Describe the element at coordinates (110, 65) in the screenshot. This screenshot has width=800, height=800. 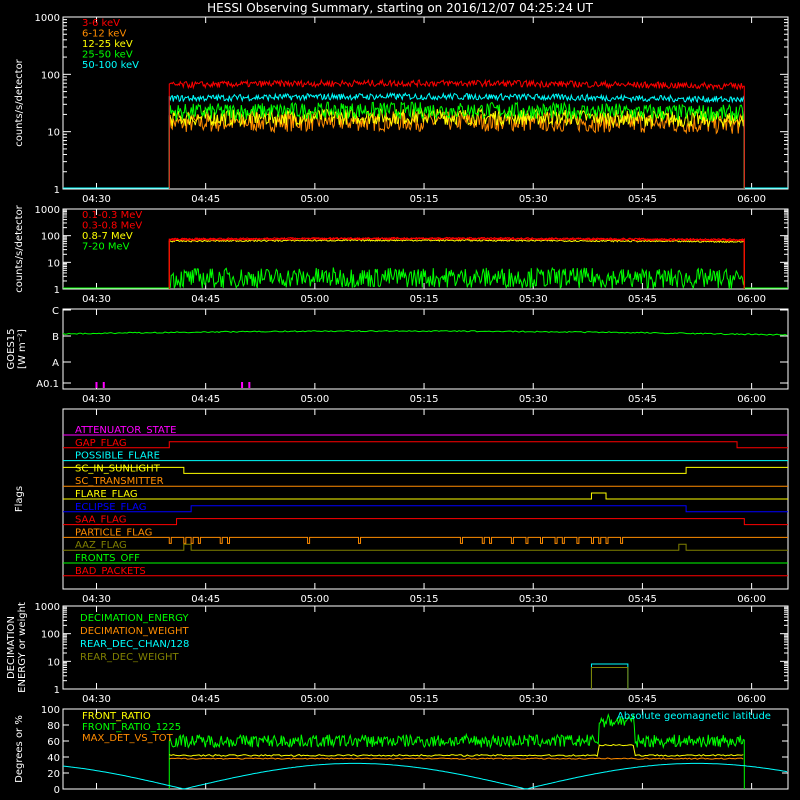
I see `legend-entry: 50-100 keV` at that location.